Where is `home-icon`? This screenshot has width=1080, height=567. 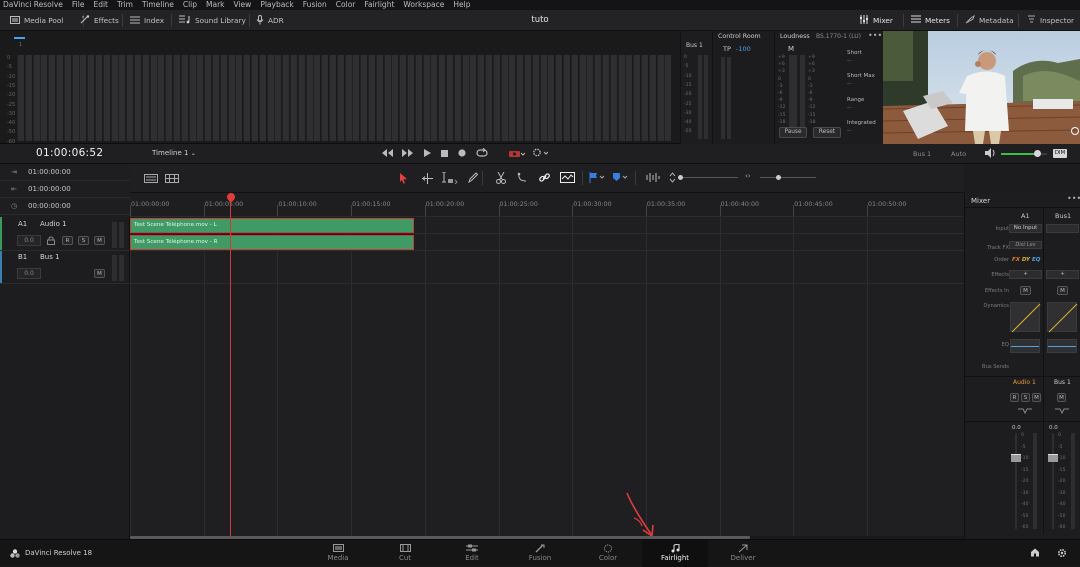 home-icon is located at coordinates (1035, 553).